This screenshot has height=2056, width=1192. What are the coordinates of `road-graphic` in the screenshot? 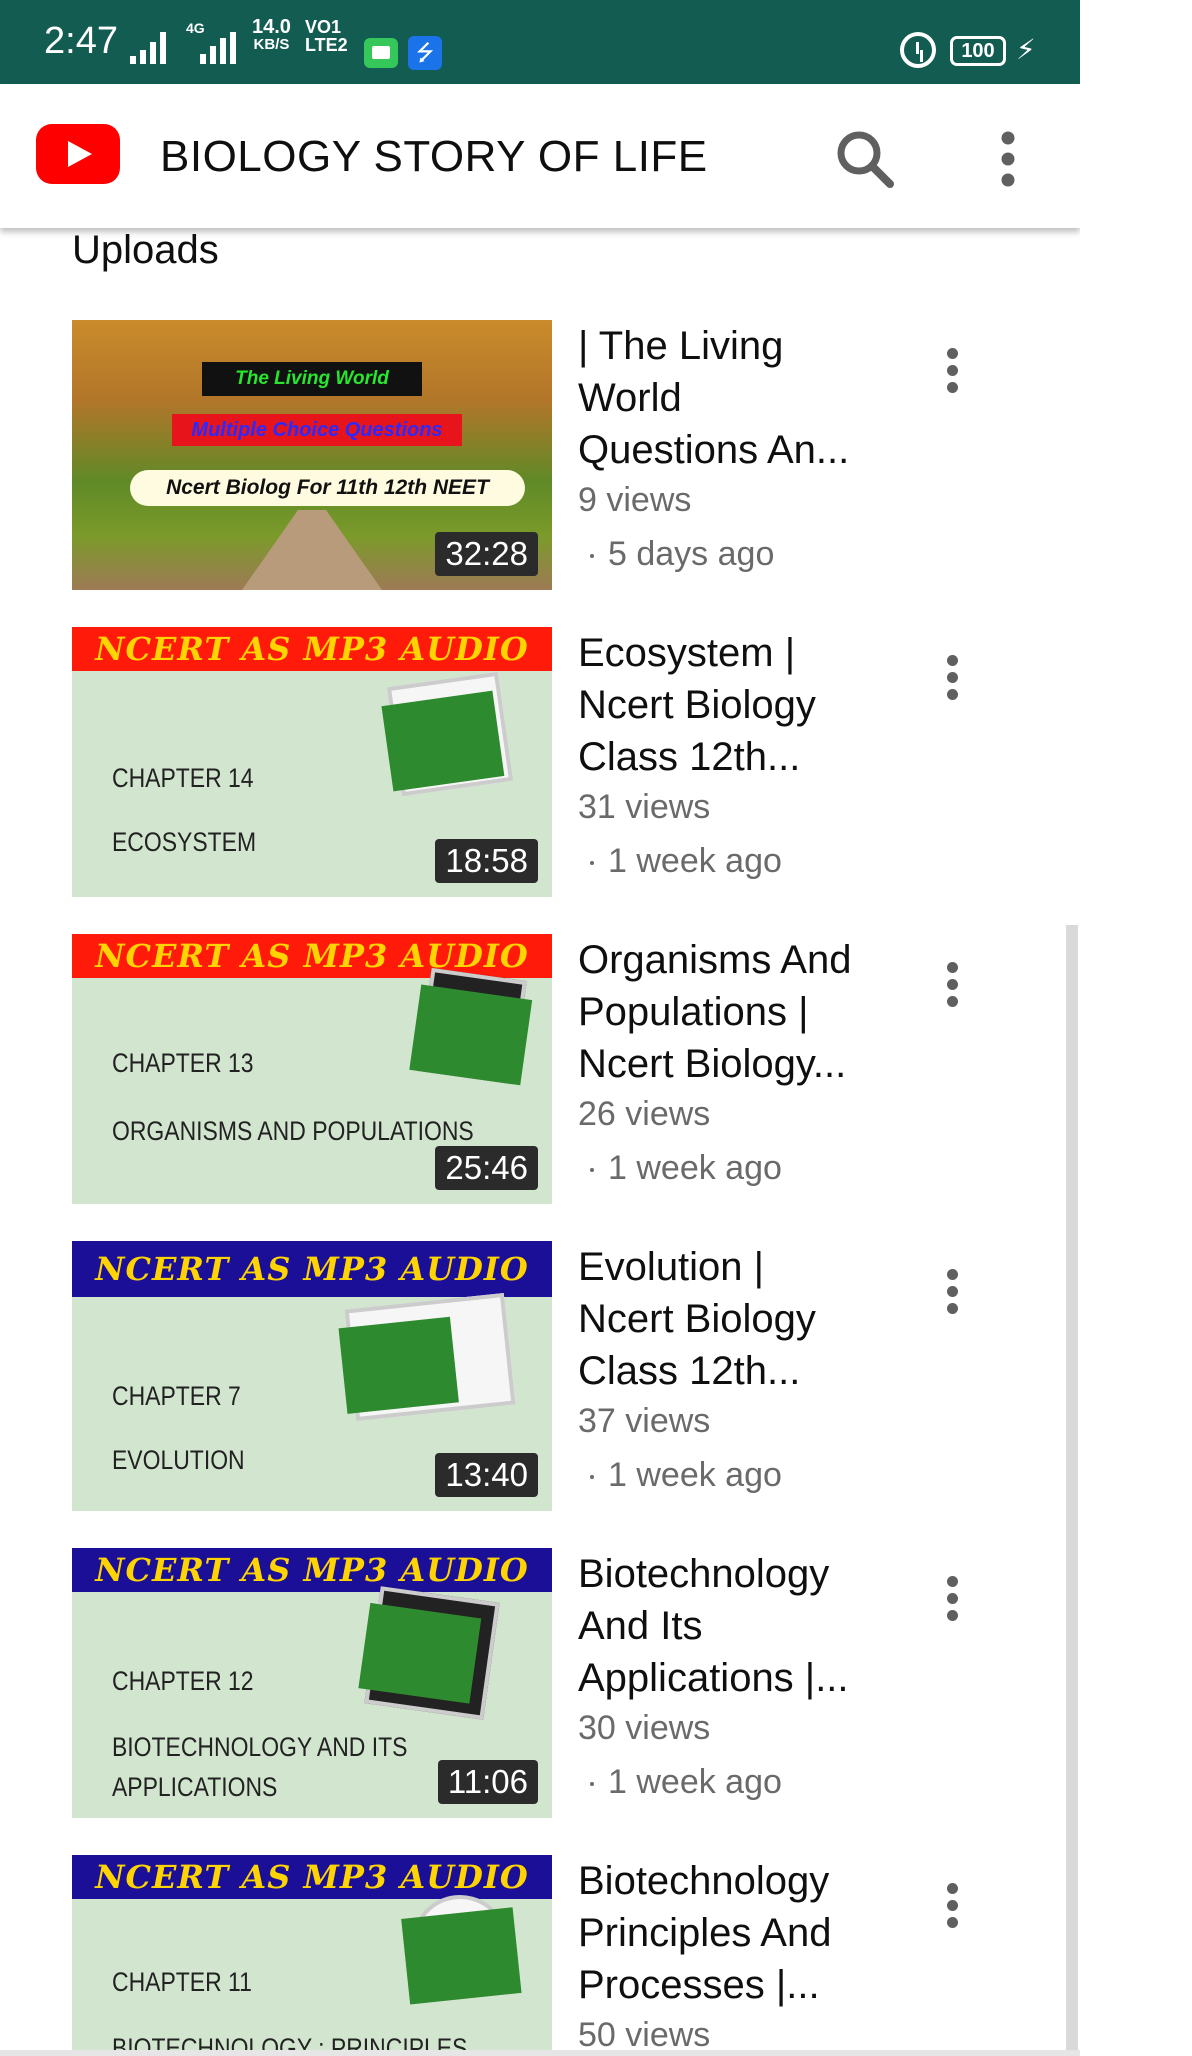 It's located at (312, 550).